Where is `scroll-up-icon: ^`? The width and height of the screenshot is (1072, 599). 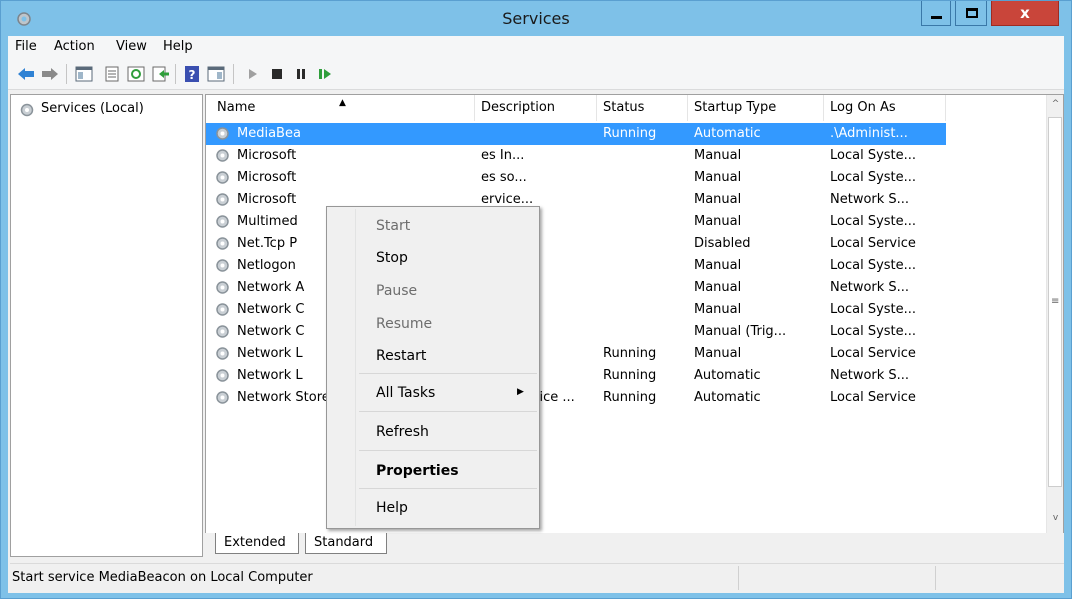
scroll-up-icon: ^ is located at coordinates (1055, 107).